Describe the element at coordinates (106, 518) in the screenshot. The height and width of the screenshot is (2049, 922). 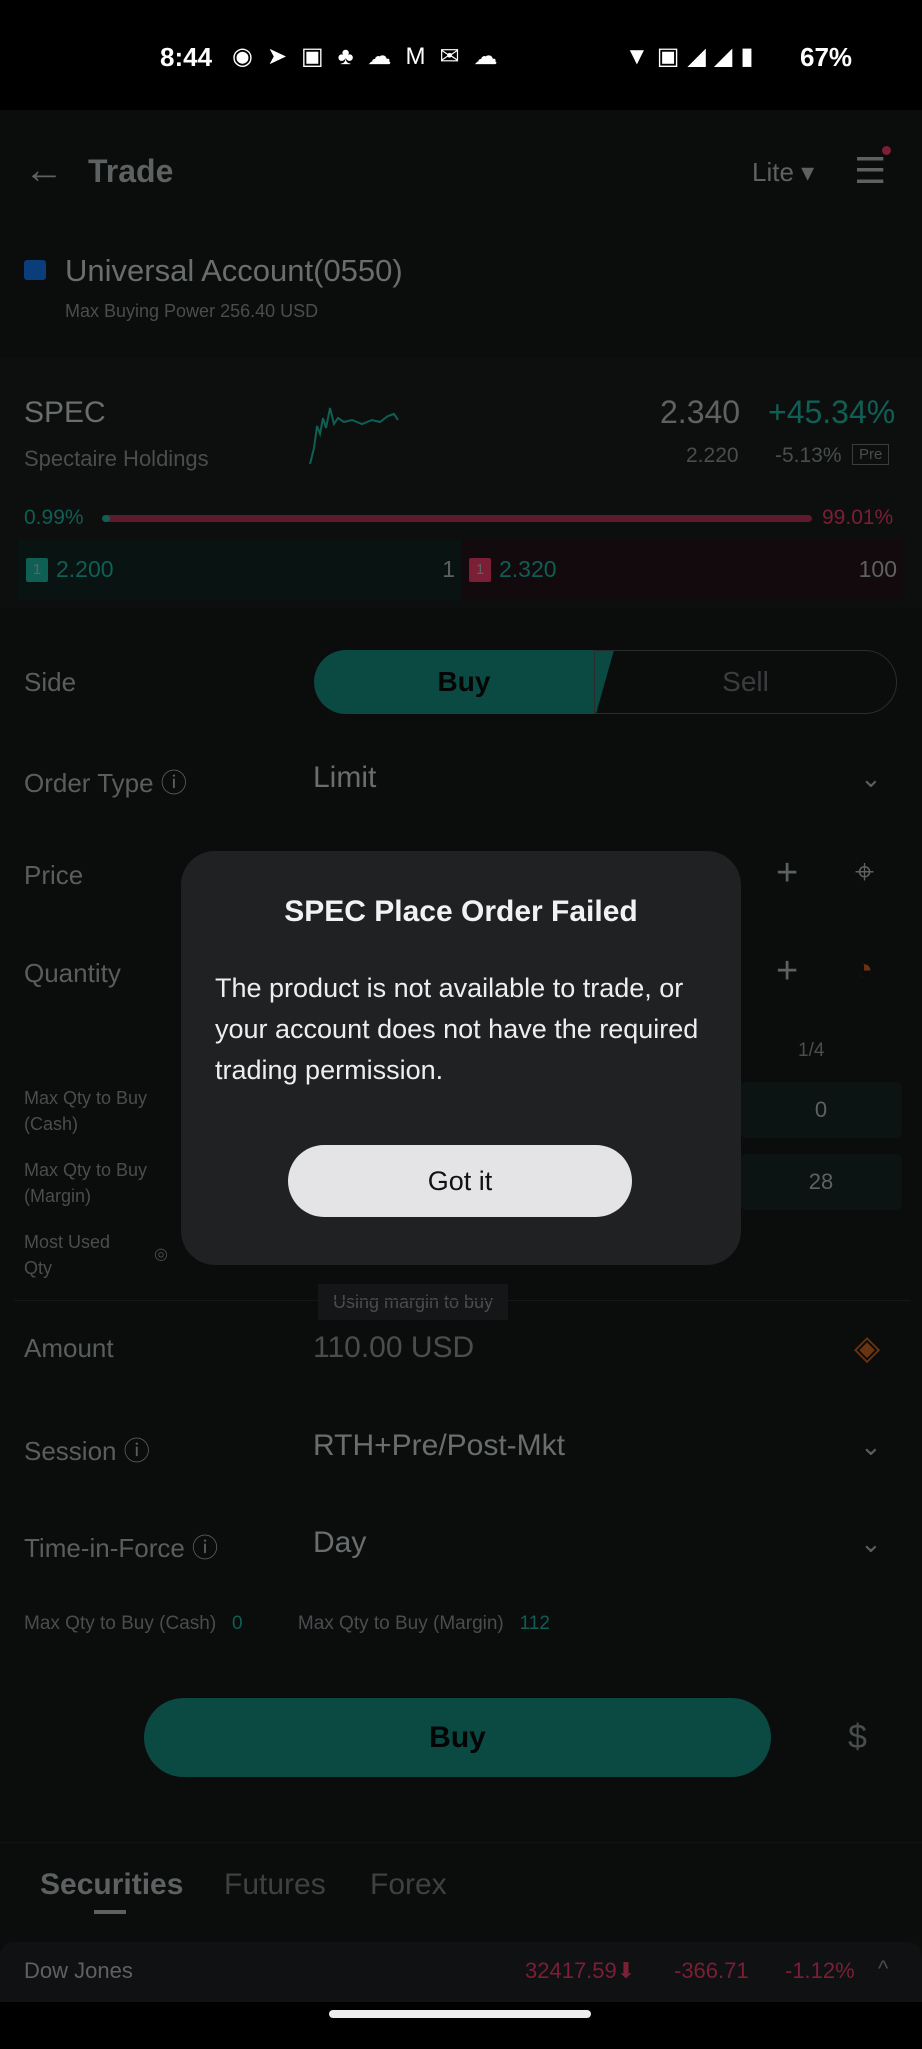
I see `bid-fill` at that location.